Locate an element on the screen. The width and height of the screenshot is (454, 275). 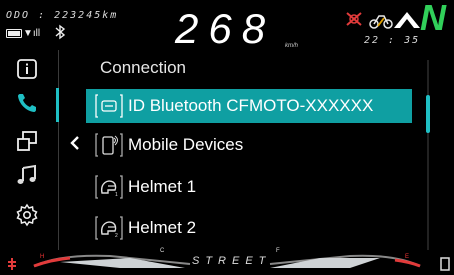
scrollbar-thumb is located at coordinates (428, 114).